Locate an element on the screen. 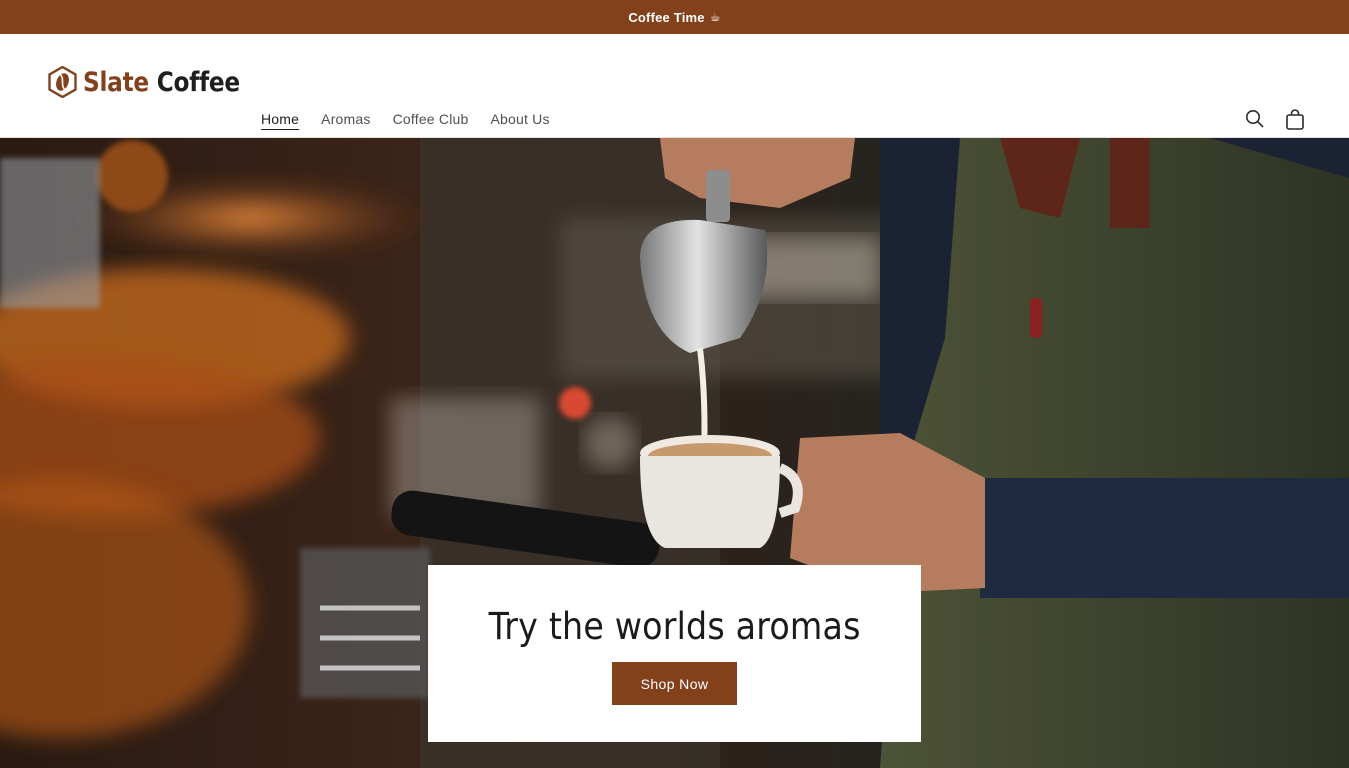 The width and height of the screenshot is (1349, 768). hero-heading: Try the worlds aromas is located at coordinates (674, 626).